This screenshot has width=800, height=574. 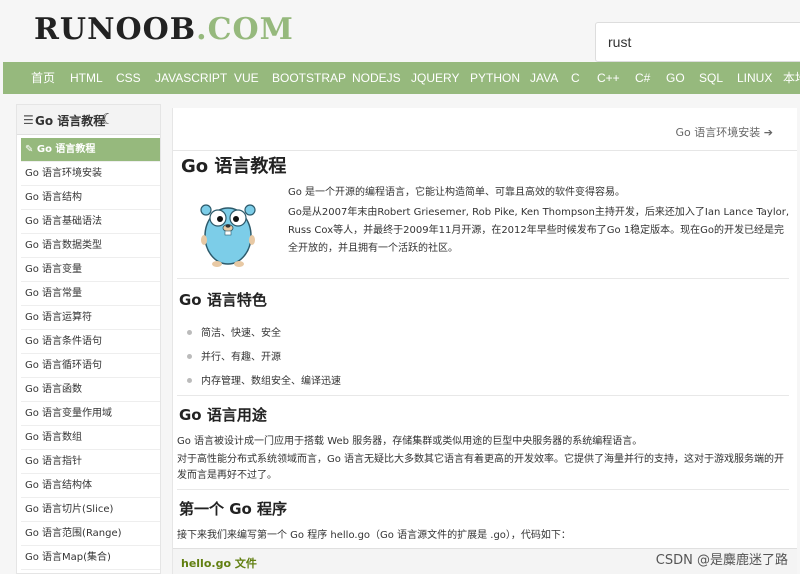 I want to click on nav-item-nodejs: NODEJS, so click(x=376, y=78).